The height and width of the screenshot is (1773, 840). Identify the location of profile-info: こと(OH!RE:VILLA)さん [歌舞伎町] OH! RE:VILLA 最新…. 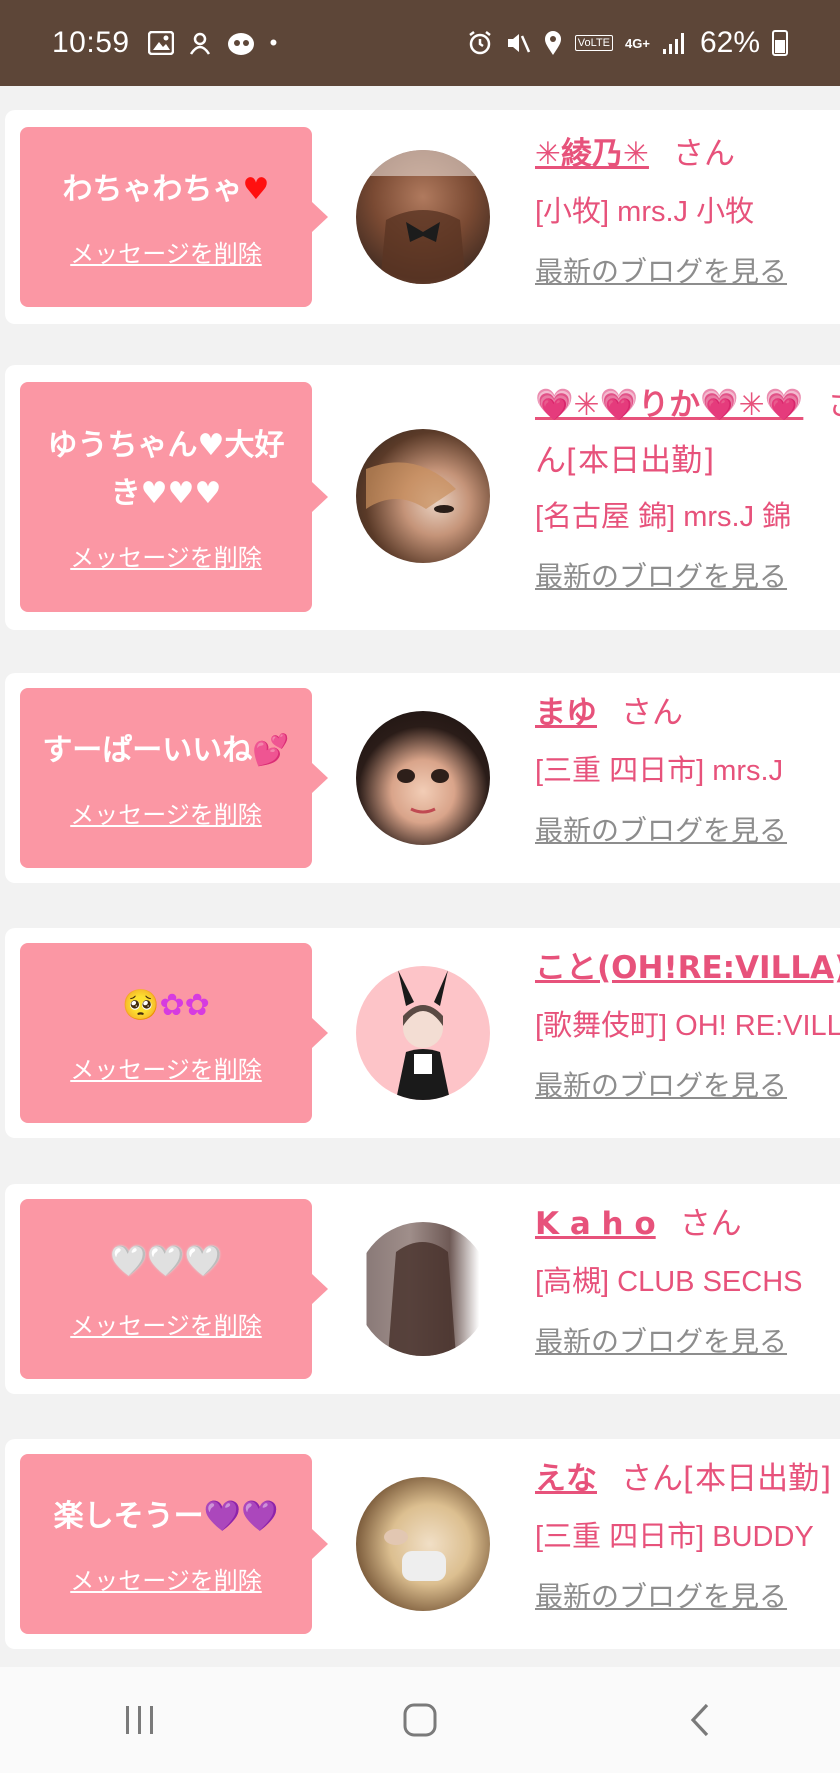
(687, 1025).